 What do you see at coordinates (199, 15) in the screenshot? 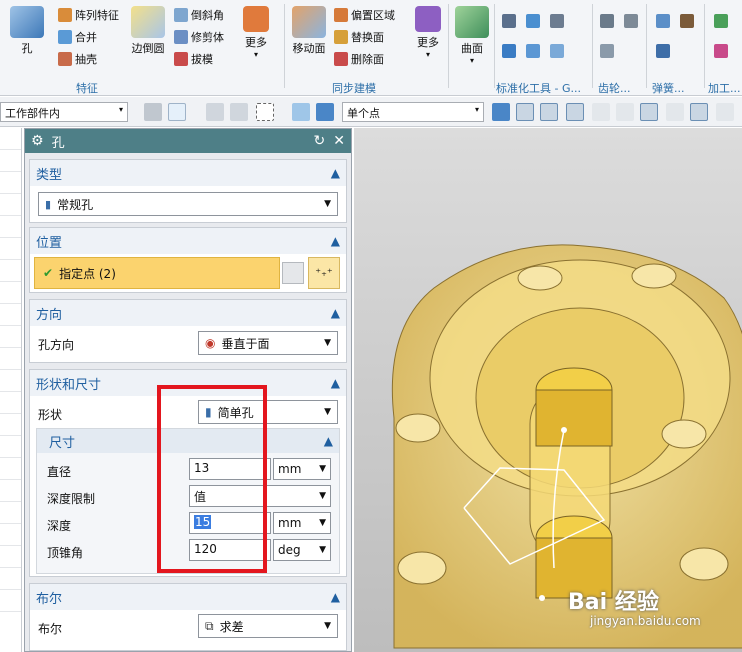
I see `chamfer-button: 倒斜角` at bounding box center [199, 15].